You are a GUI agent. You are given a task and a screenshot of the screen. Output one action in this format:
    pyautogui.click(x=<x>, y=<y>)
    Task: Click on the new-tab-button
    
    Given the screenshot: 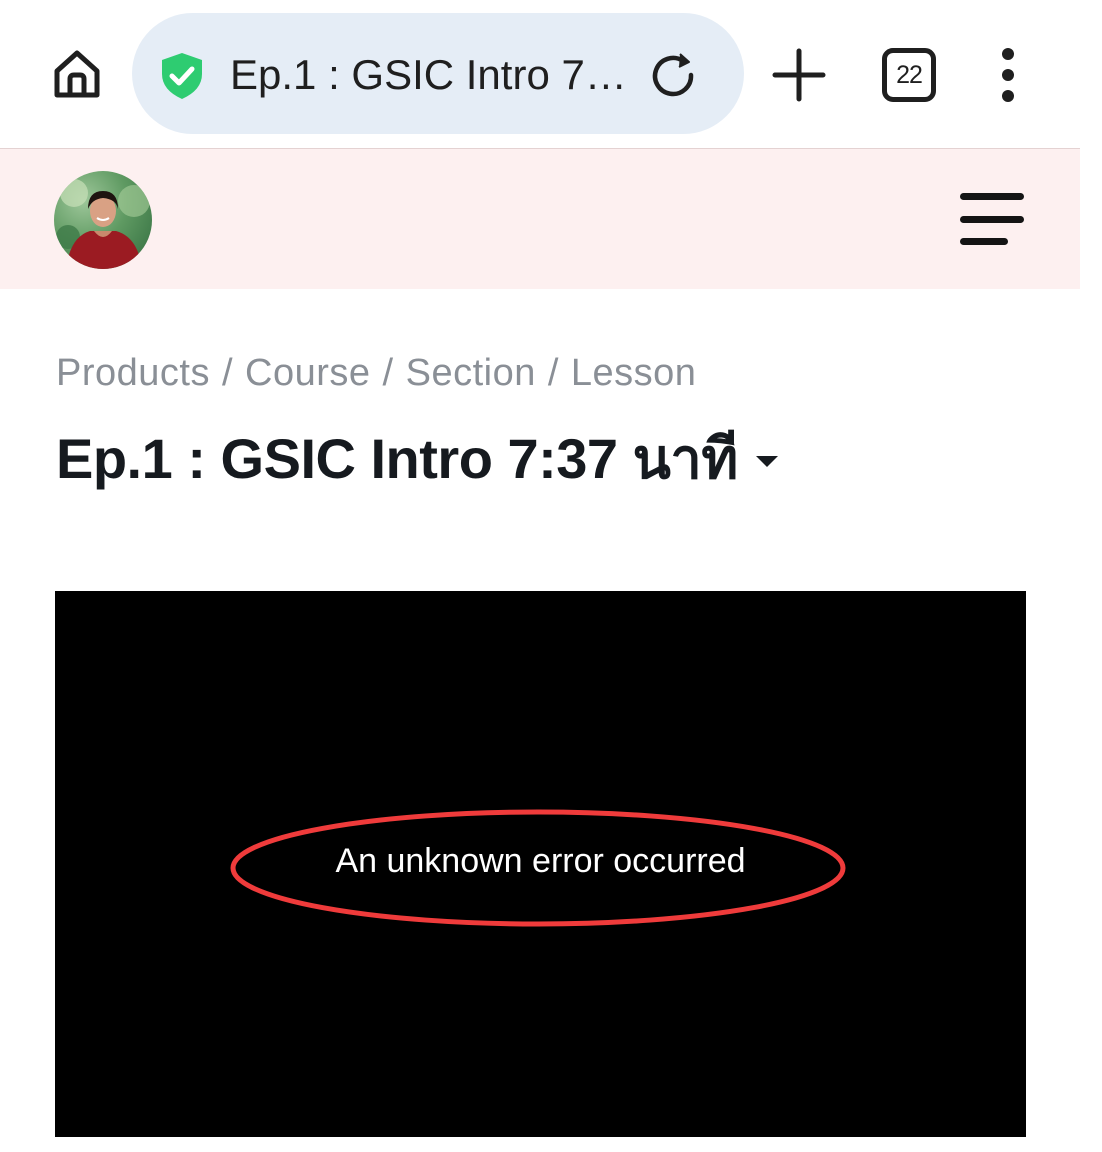 What is the action you would take?
    pyautogui.click(x=799, y=75)
    